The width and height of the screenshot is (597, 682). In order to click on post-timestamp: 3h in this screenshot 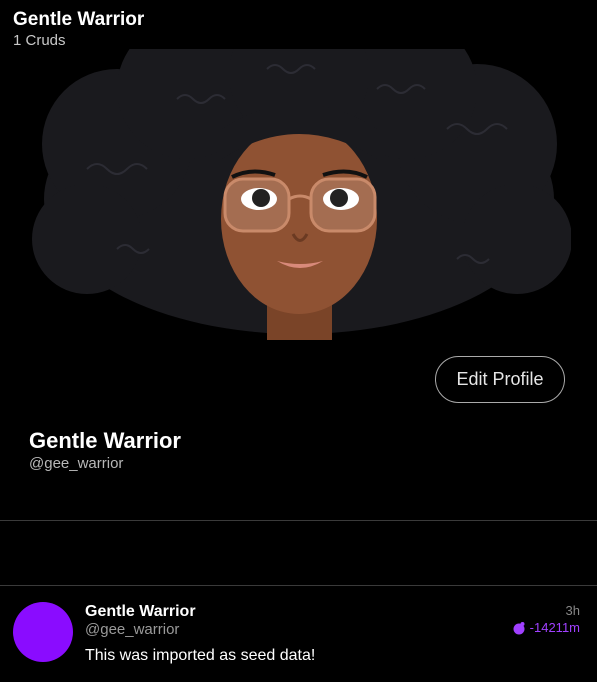, I will do `click(572, 610)`.